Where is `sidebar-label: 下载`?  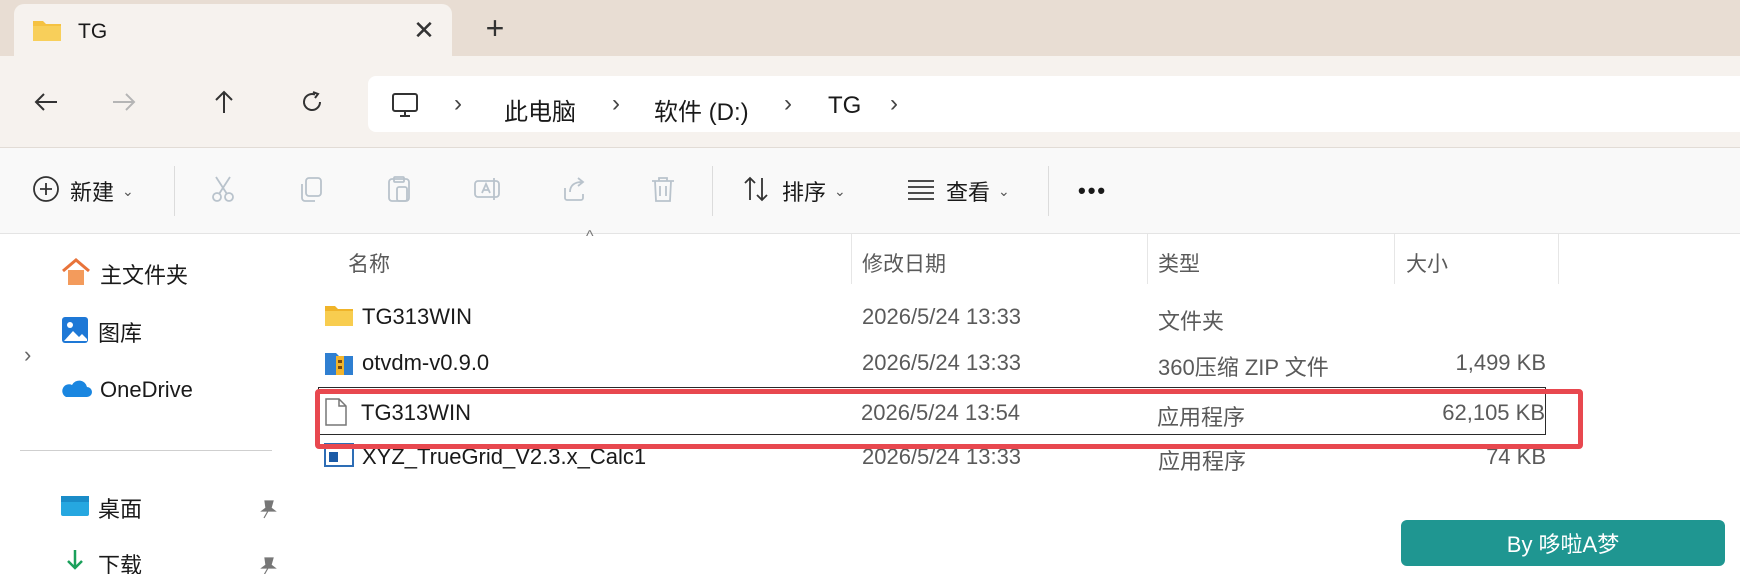 sidebar-label: 下载 is located at coordinates (120, 563).